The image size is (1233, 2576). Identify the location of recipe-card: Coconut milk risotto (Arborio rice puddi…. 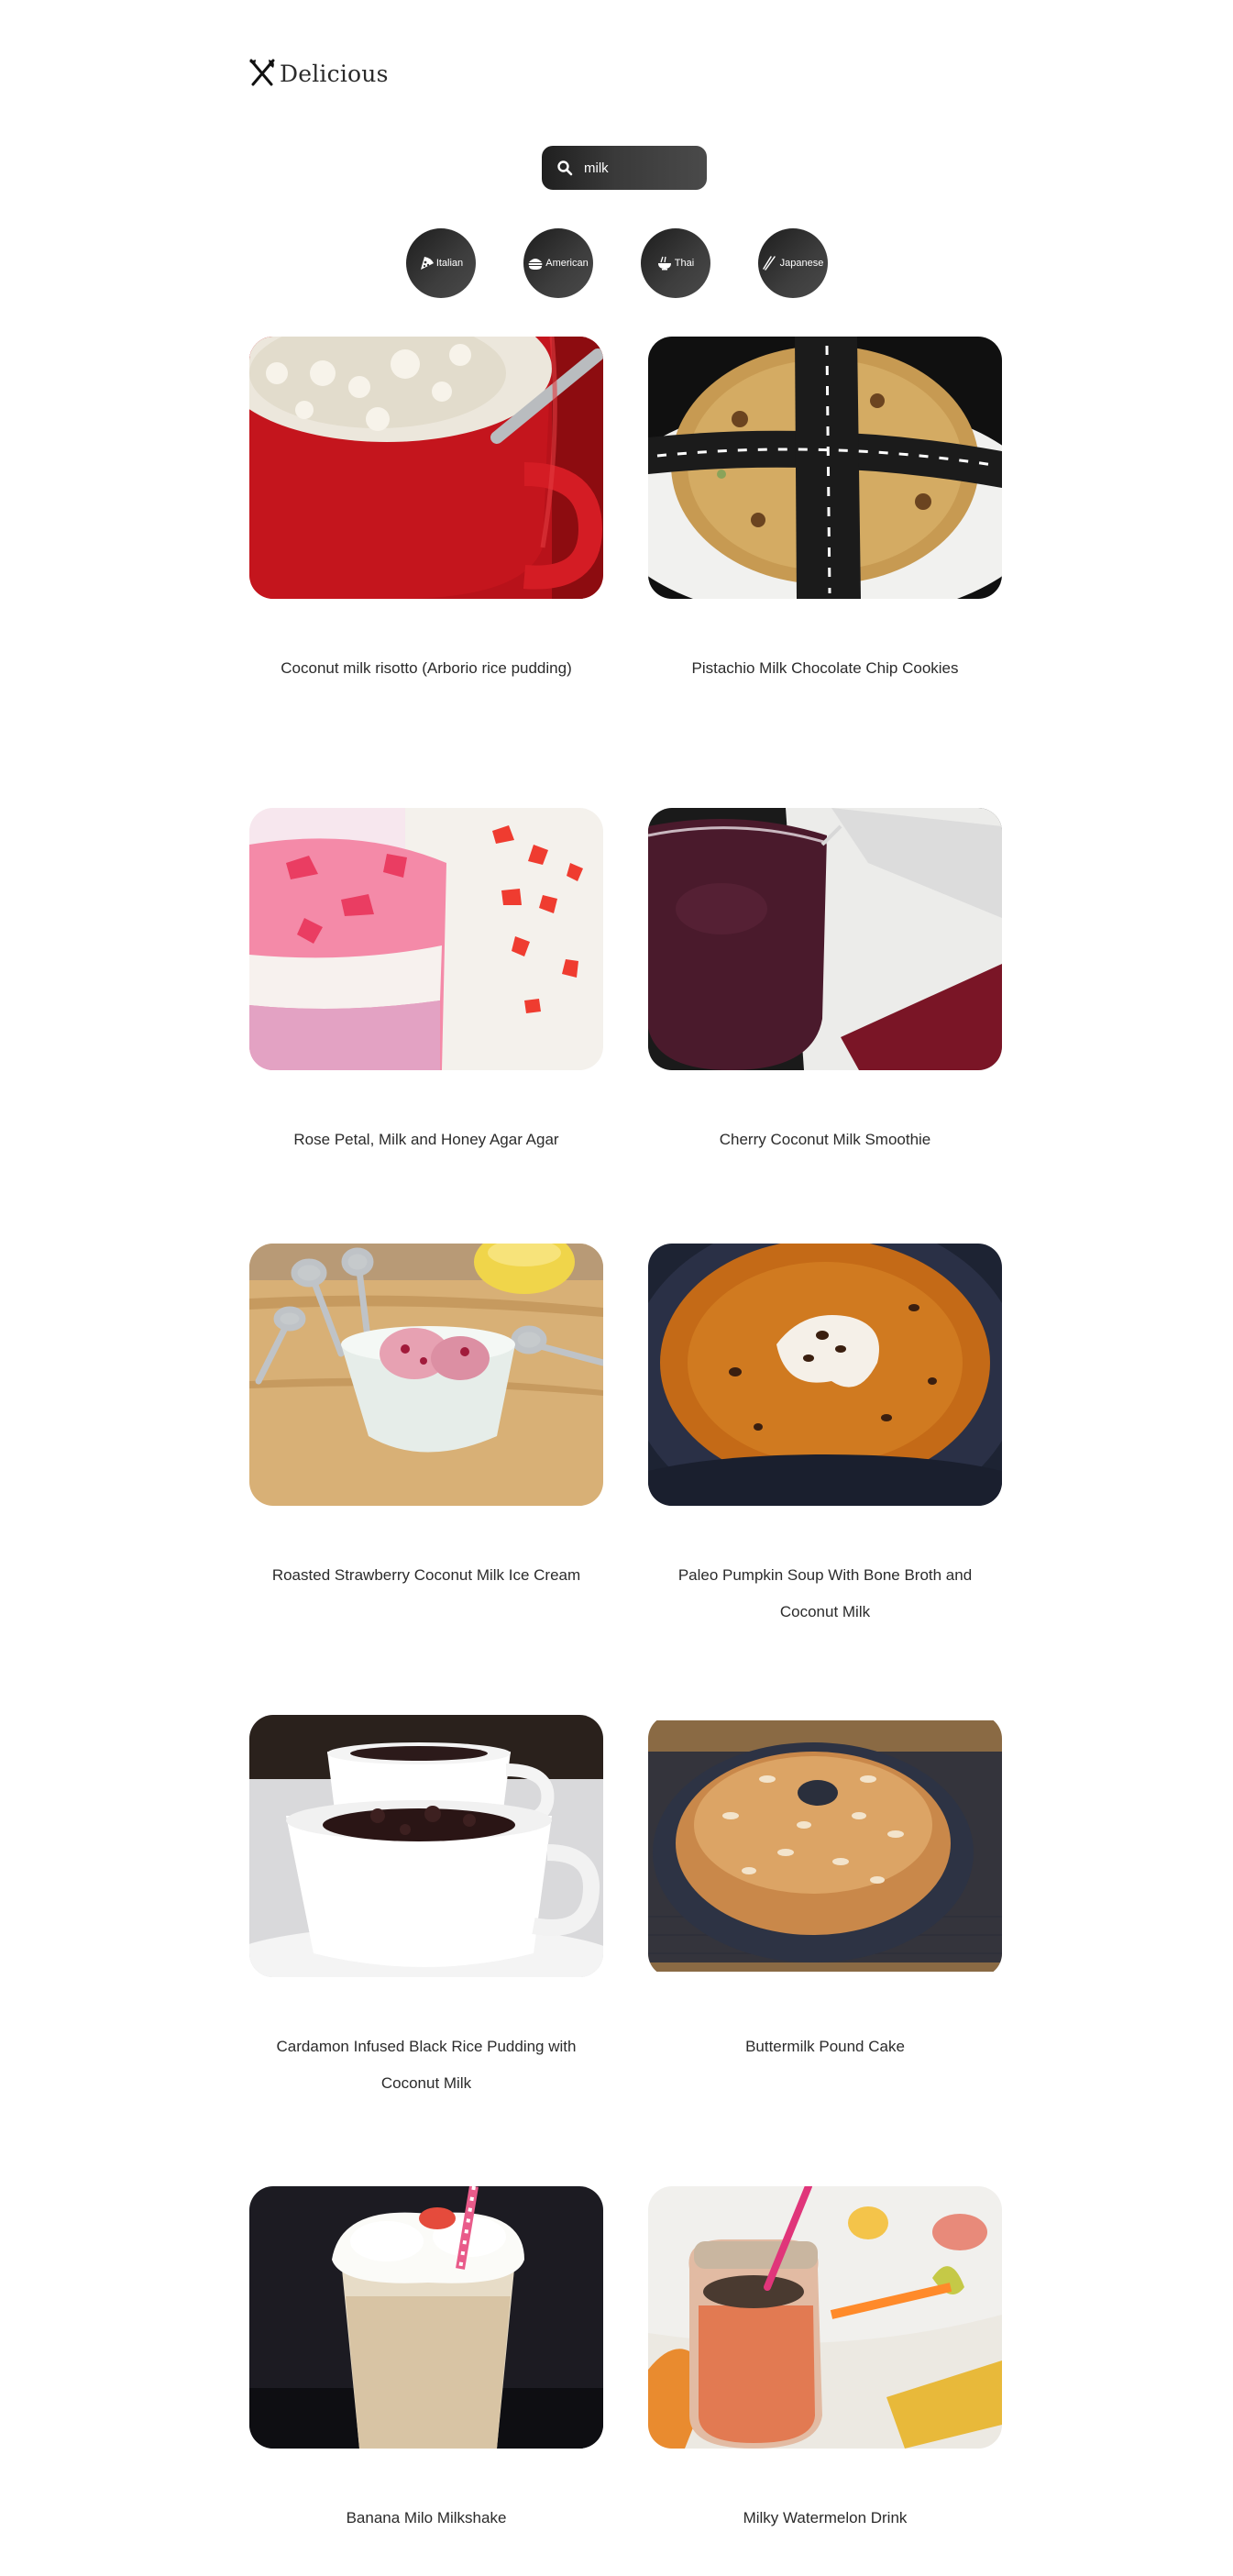
(426, 512).